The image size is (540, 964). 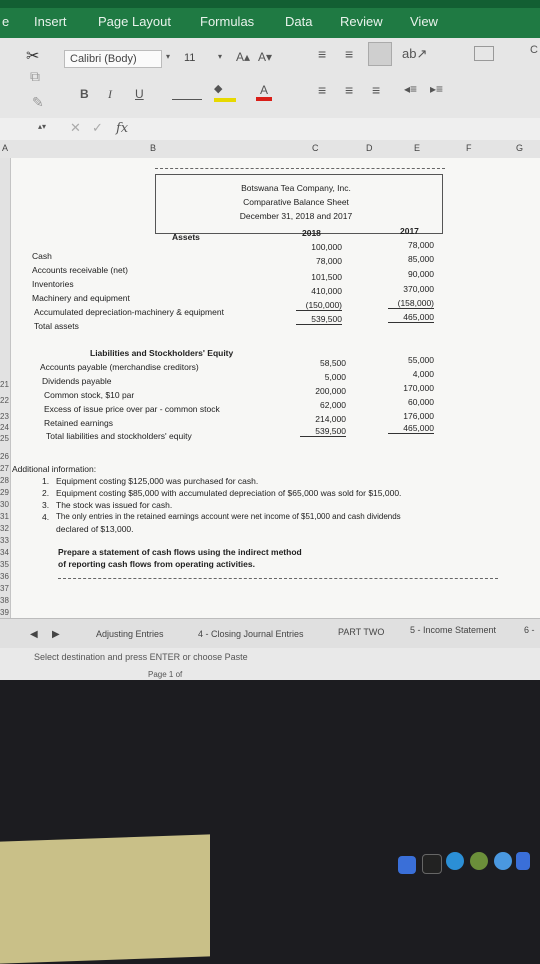 What do you see at coordinates (4, 384) in the screenshot?
I see `row-header: 21` at bounding box center [4, 384].